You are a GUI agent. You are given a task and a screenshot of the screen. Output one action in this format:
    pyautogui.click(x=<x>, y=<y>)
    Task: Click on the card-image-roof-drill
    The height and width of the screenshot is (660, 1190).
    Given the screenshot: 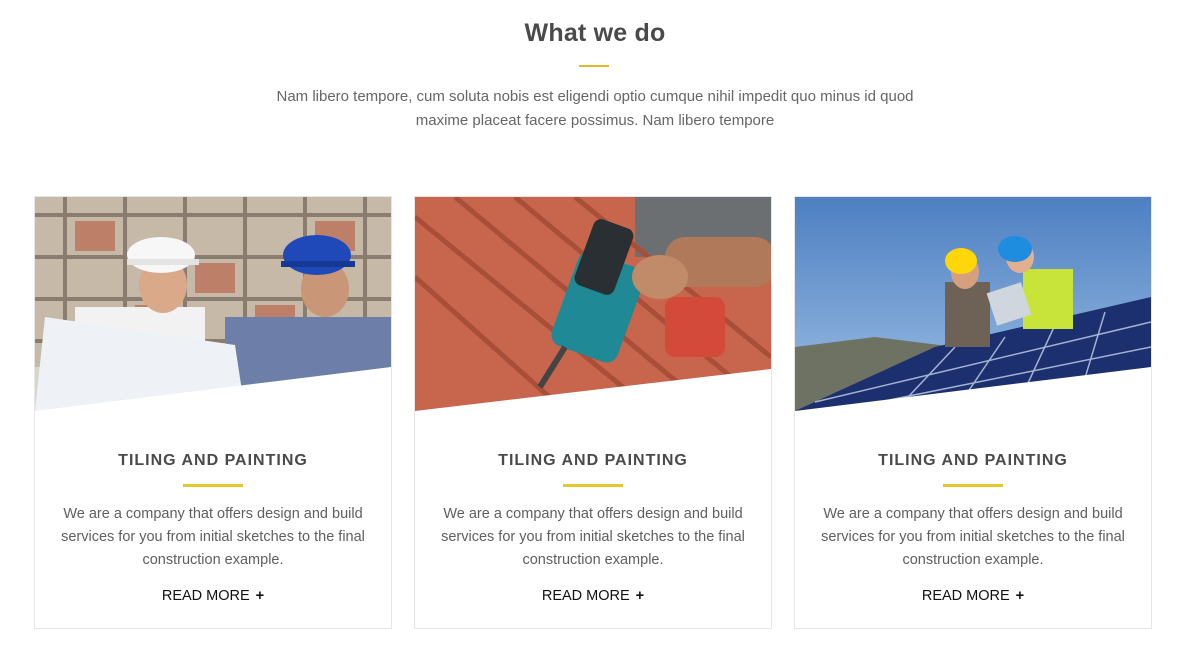 What is the action you would take?
    pyautogui.click(x=593, y=304)
    